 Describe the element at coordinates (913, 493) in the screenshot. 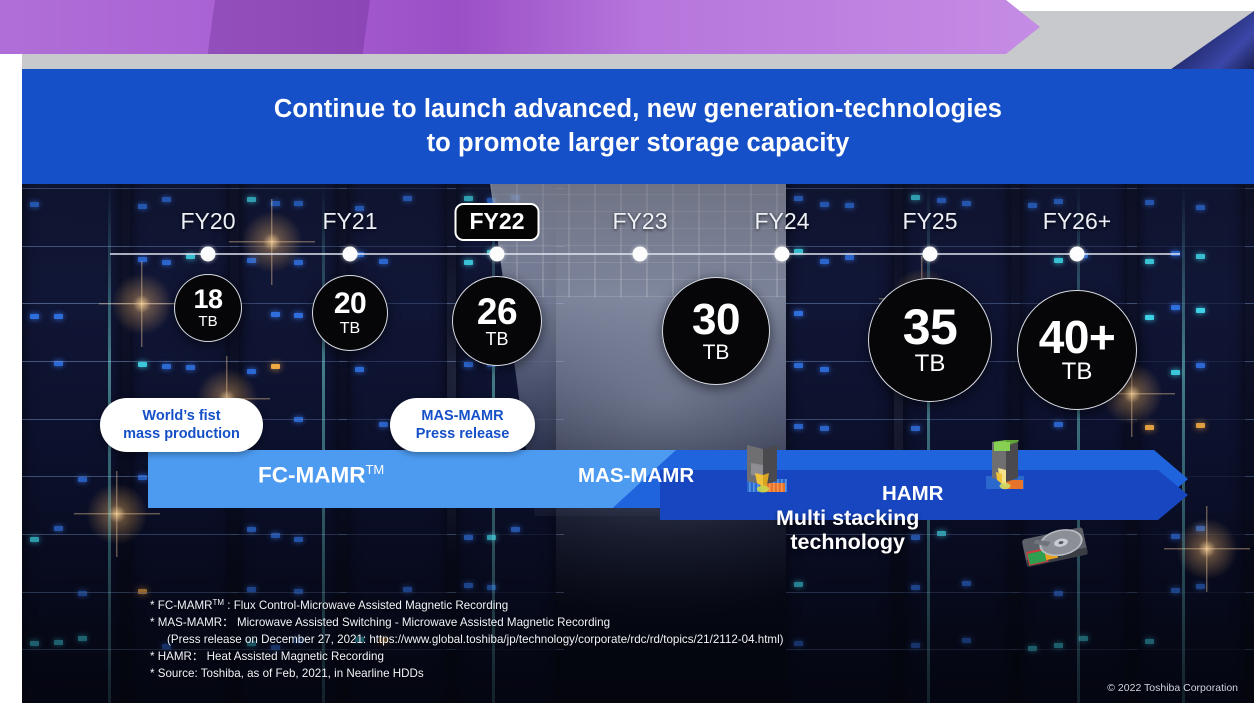

I see `band-hamr-label: HAMR` at that location.